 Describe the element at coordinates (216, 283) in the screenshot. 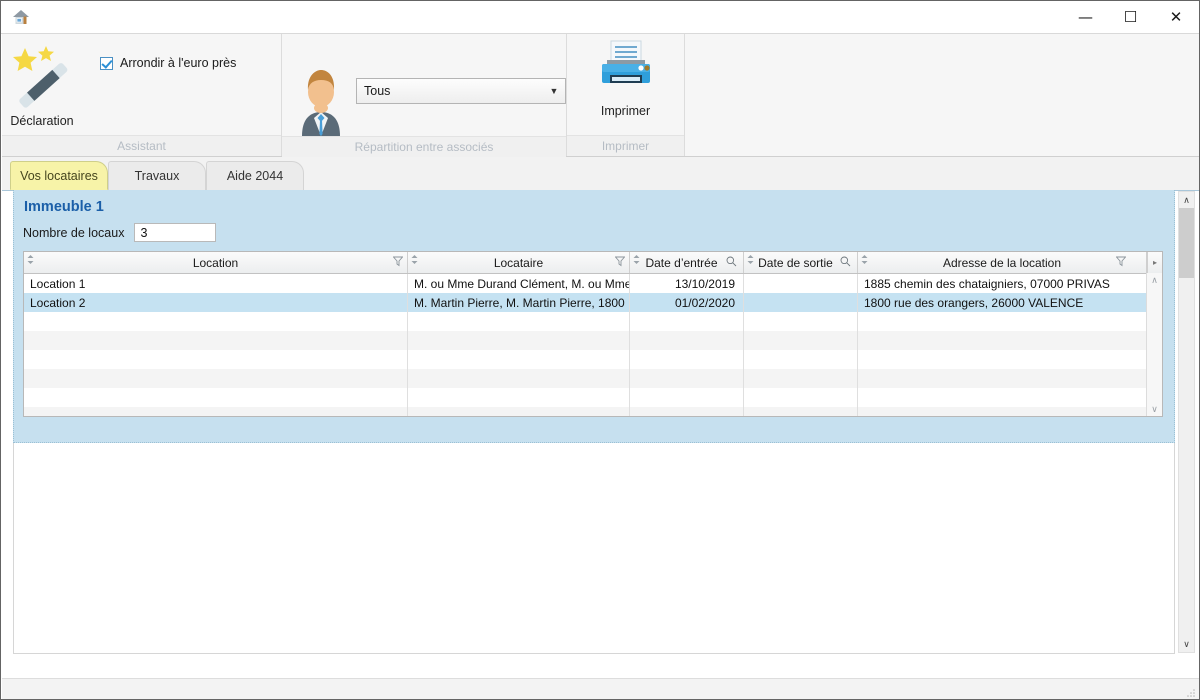

I see `cell-location: Location 1` at that location.